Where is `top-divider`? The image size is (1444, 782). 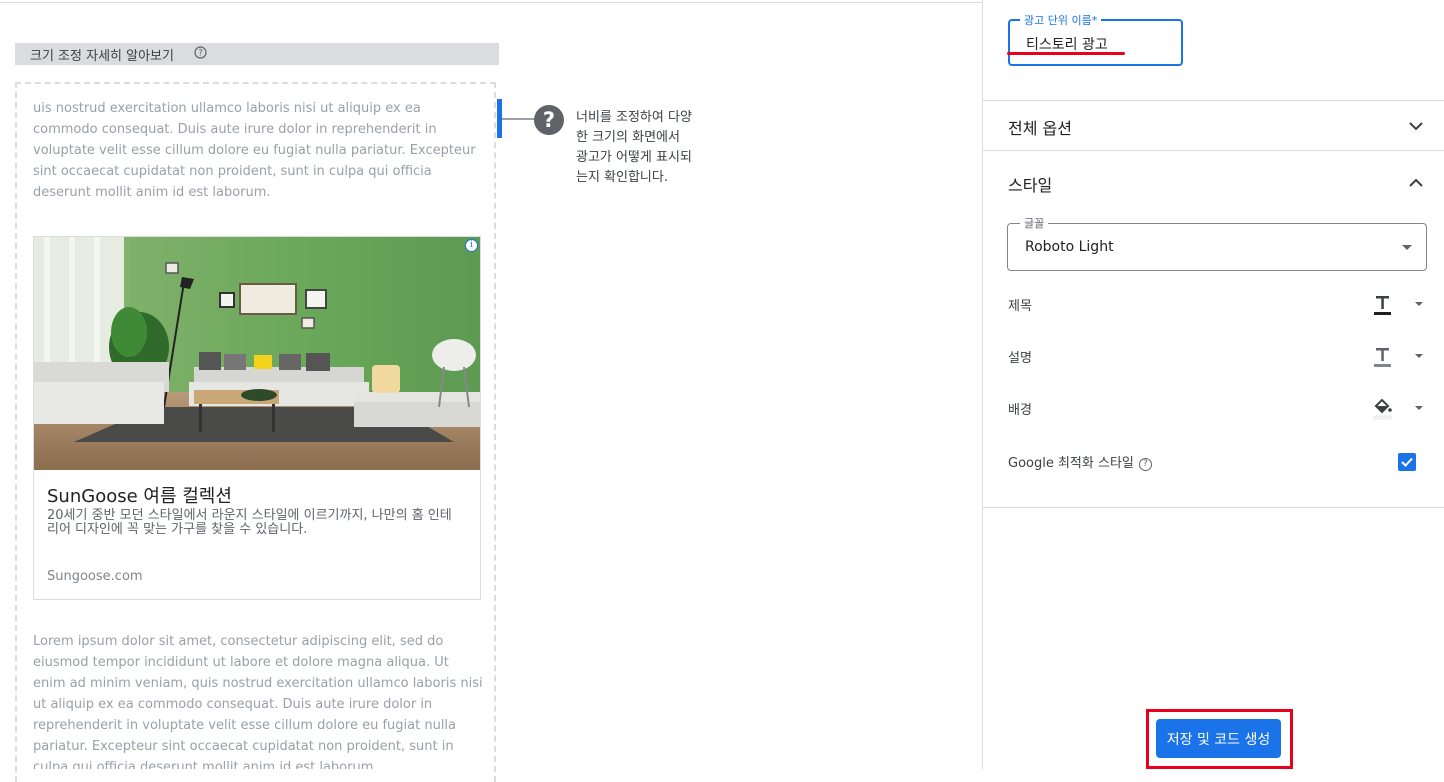
top-divider is located at coordinates (491, 2).